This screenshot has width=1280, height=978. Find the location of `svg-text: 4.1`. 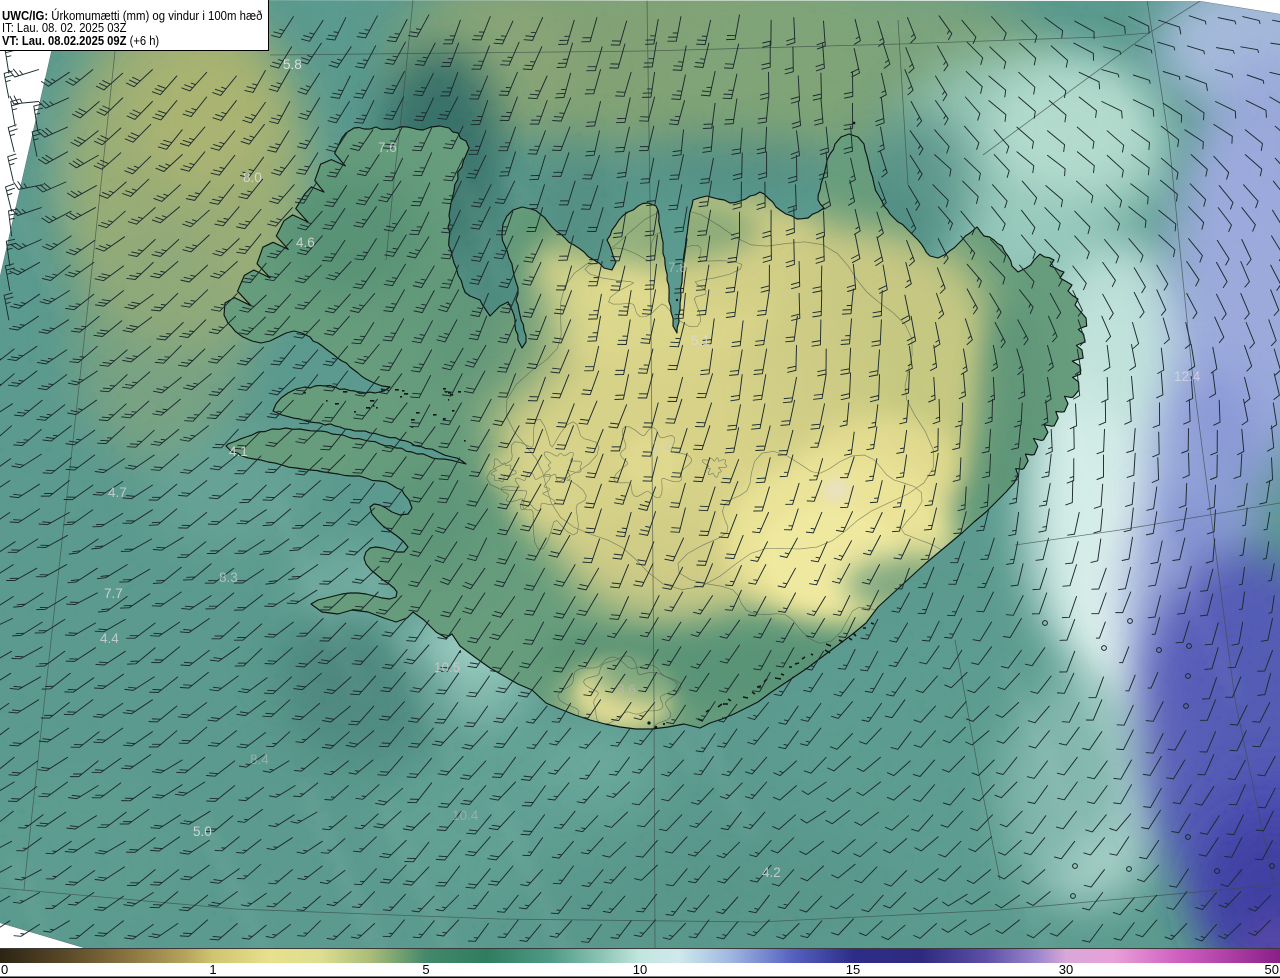

svg-text: 4.1 is located at coordinates (238, 451).